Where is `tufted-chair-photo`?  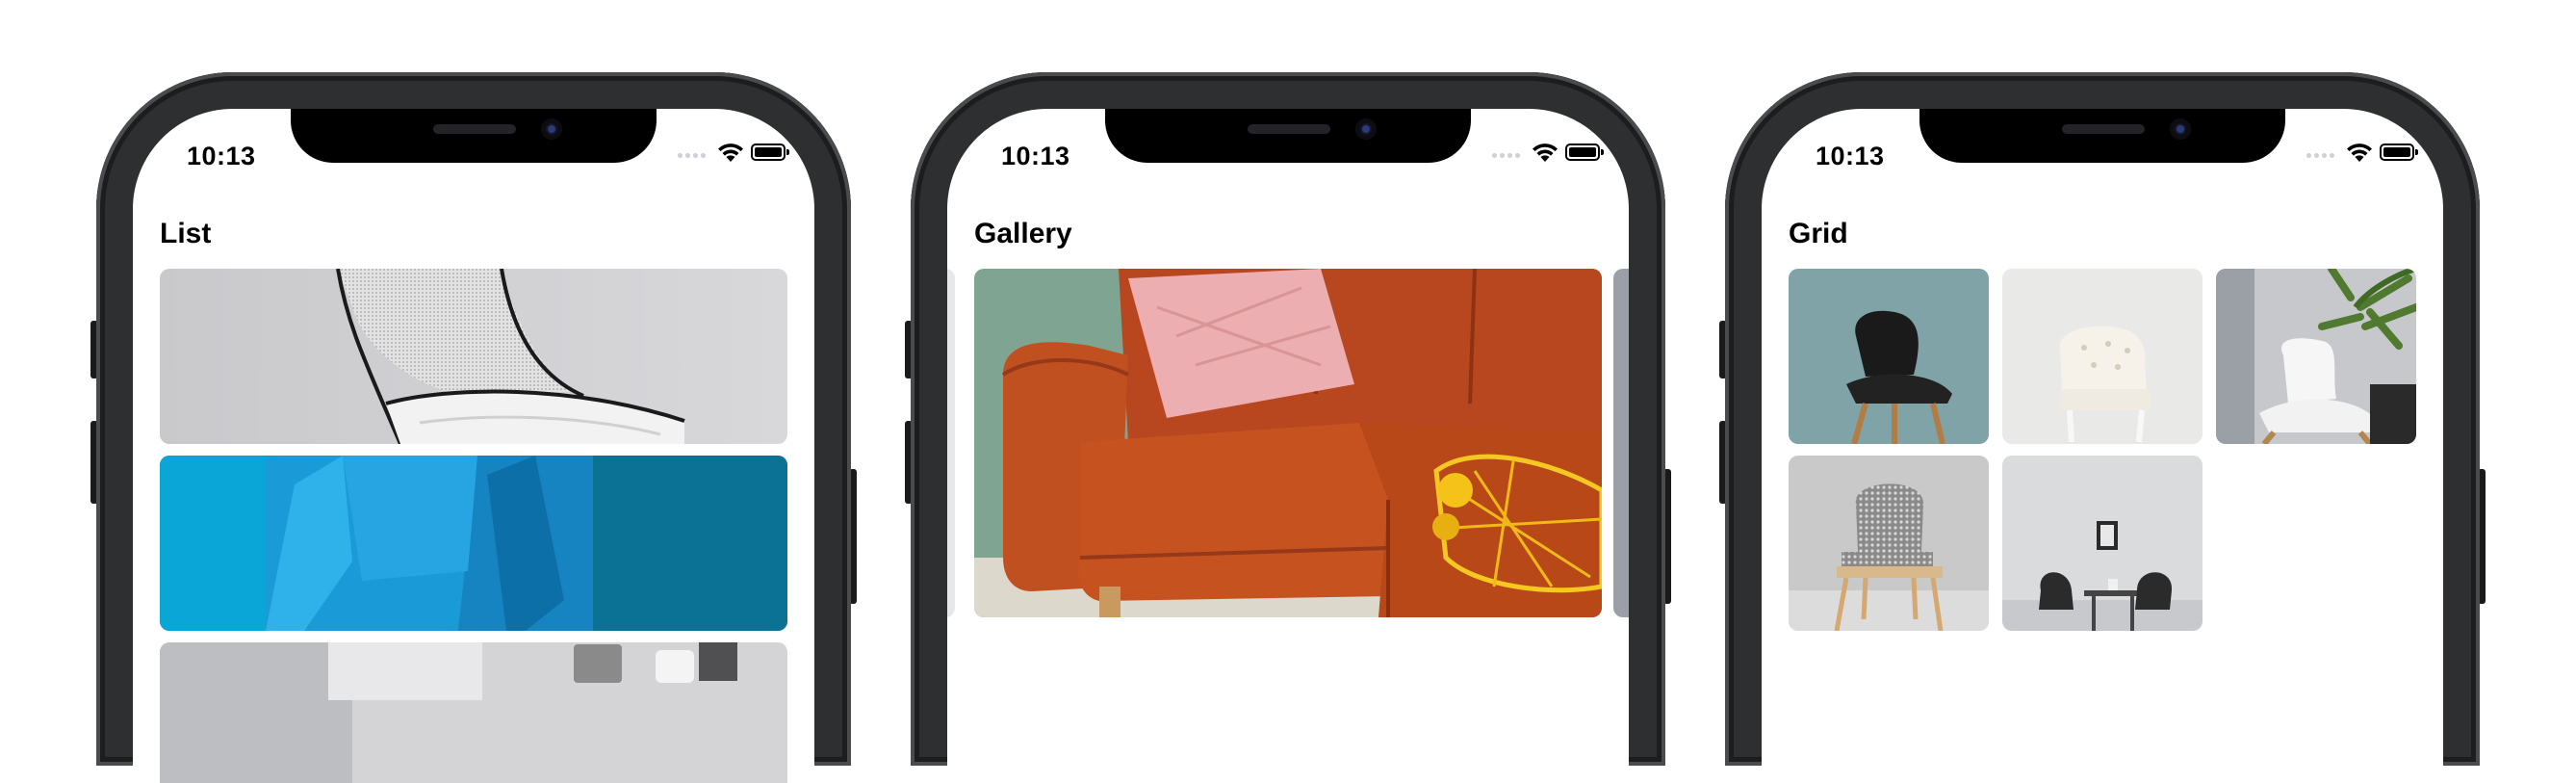 tufted-chair-photo is located at coordinates (2102, 356).